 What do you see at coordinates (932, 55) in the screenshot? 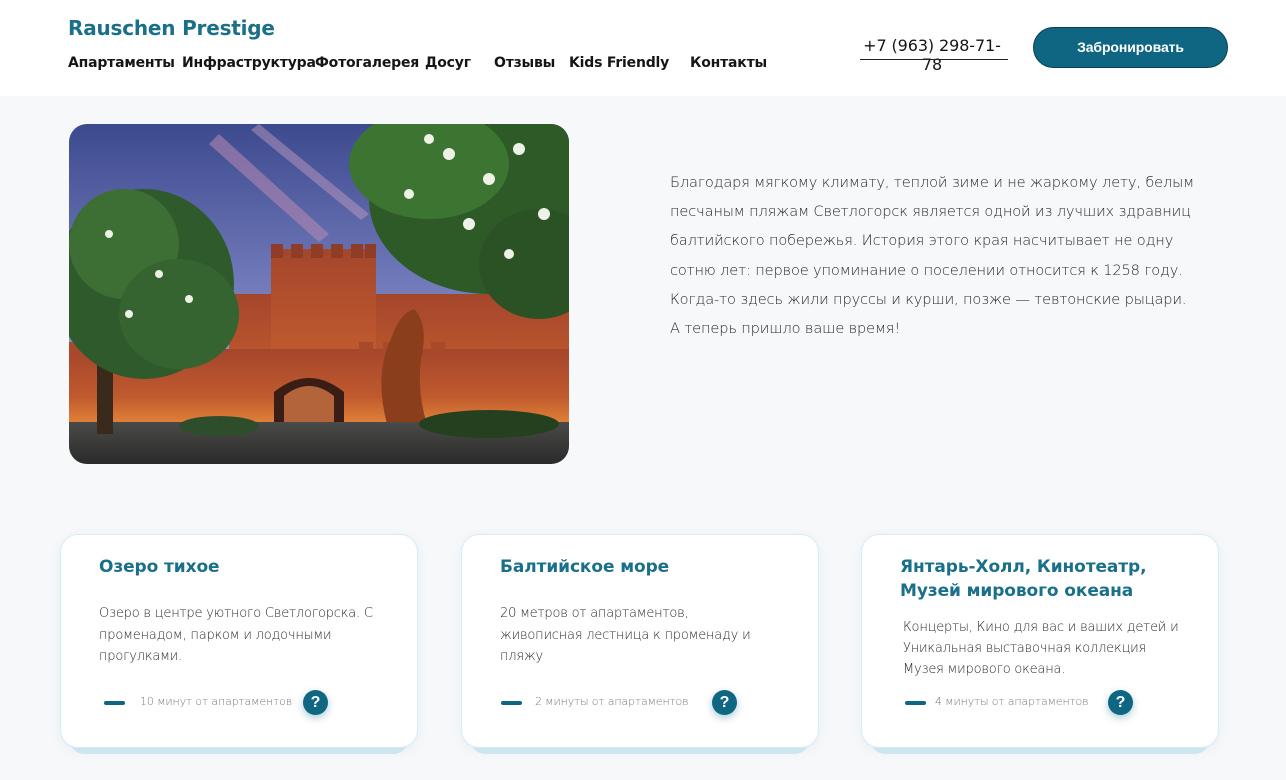
I see `phone-link: +7 (963) 298-71-78` at bounding box center [932, 55].